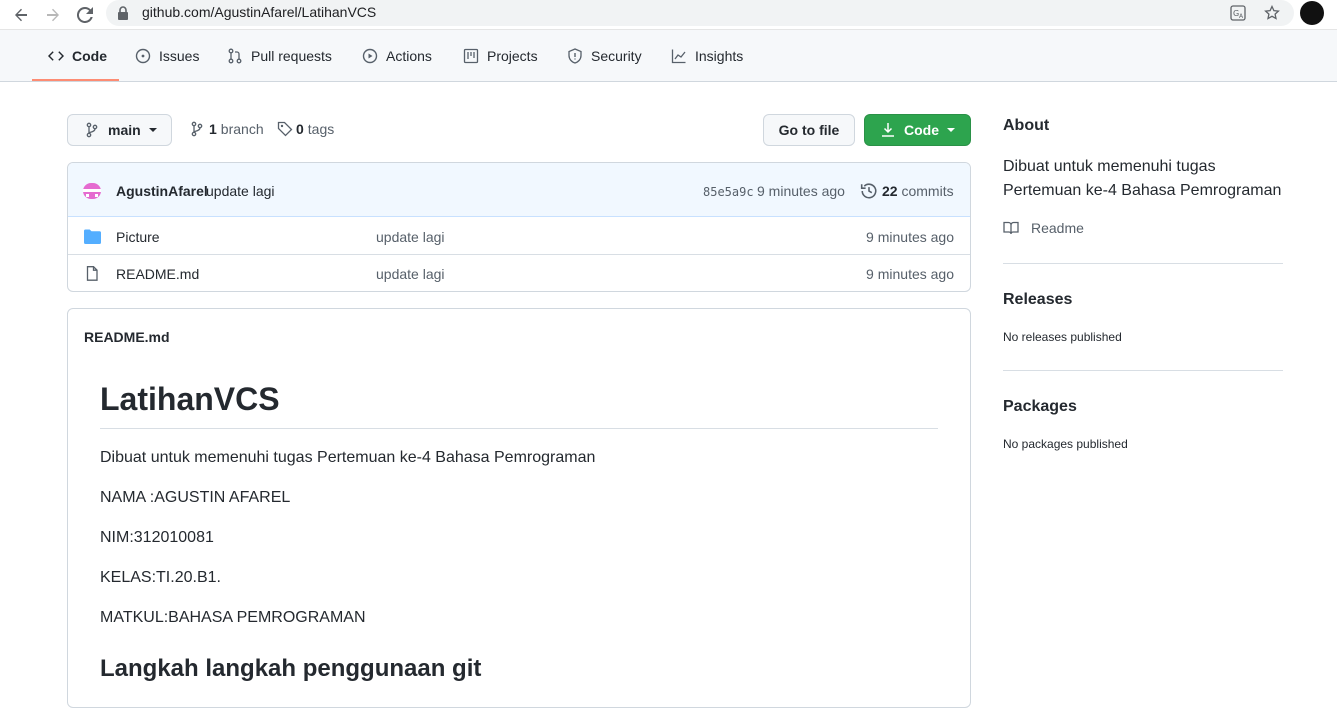  Describe the element at coordinates (240, 191) in the screenshot. I see `commit-message: update lagi` at that location.